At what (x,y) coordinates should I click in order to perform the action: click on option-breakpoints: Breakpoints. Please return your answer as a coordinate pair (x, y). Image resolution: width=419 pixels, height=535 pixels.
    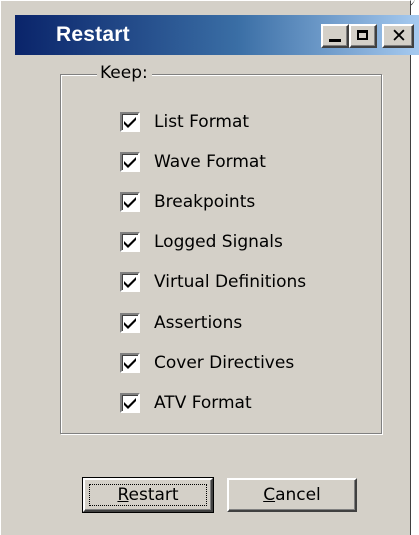
    Looking at the image, I should click on (187, 202).